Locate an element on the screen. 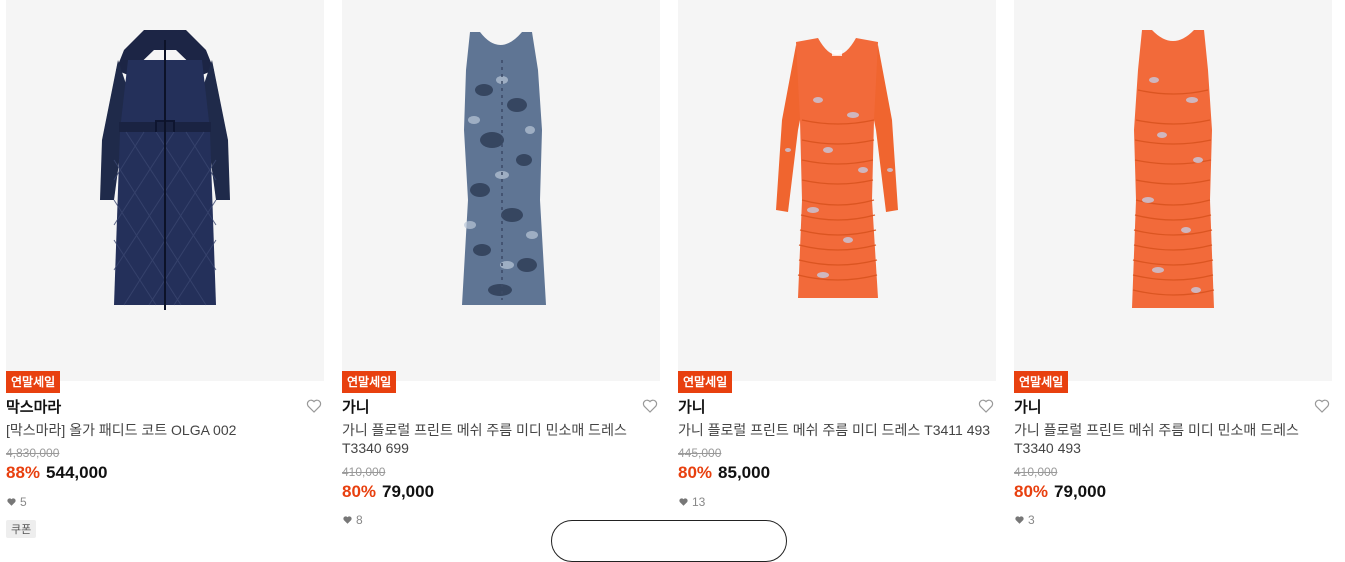  brand-name: 막스마라 is located at coordinates (33, 406).